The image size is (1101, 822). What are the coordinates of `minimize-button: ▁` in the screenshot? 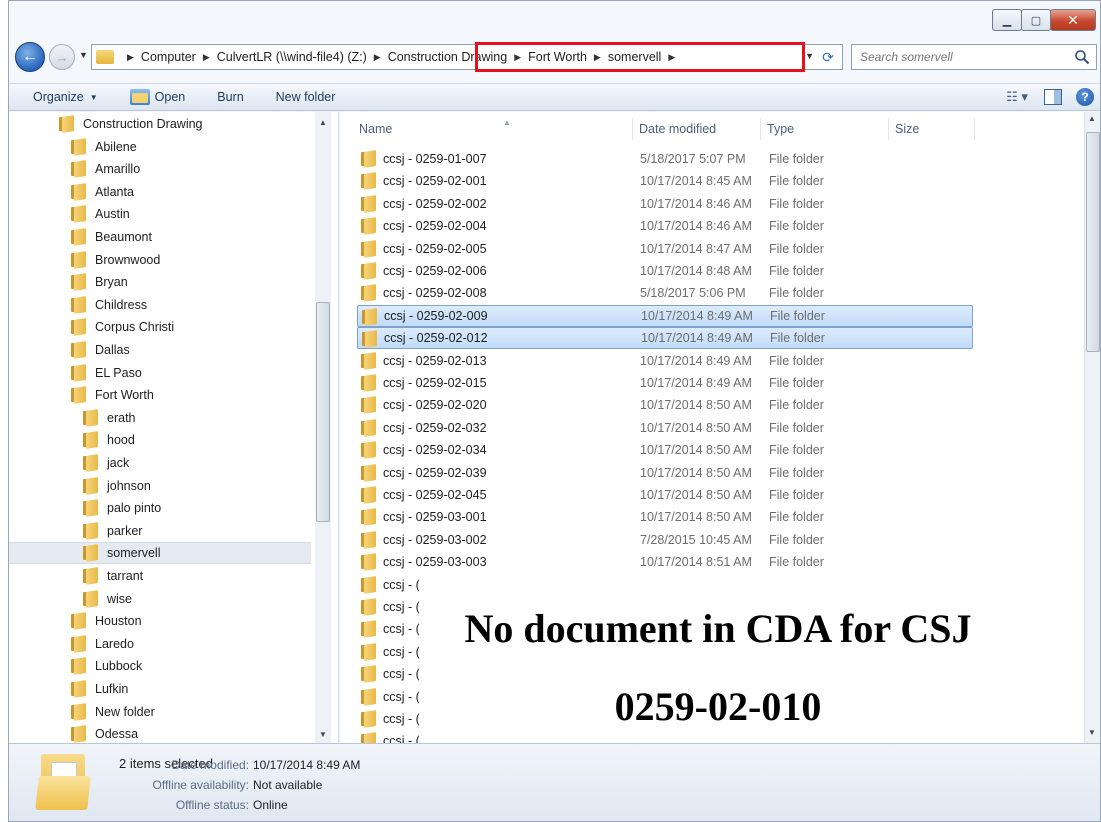 It's located at (1007, 20).